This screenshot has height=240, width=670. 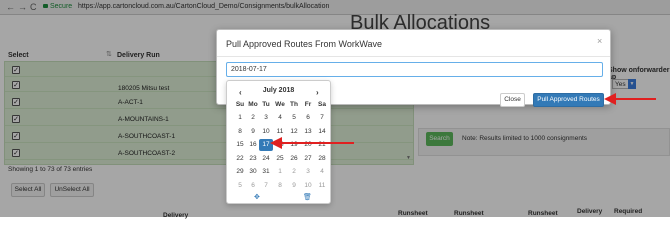 I want to click on clock-icon: ✥, so click(x=257, y=197).